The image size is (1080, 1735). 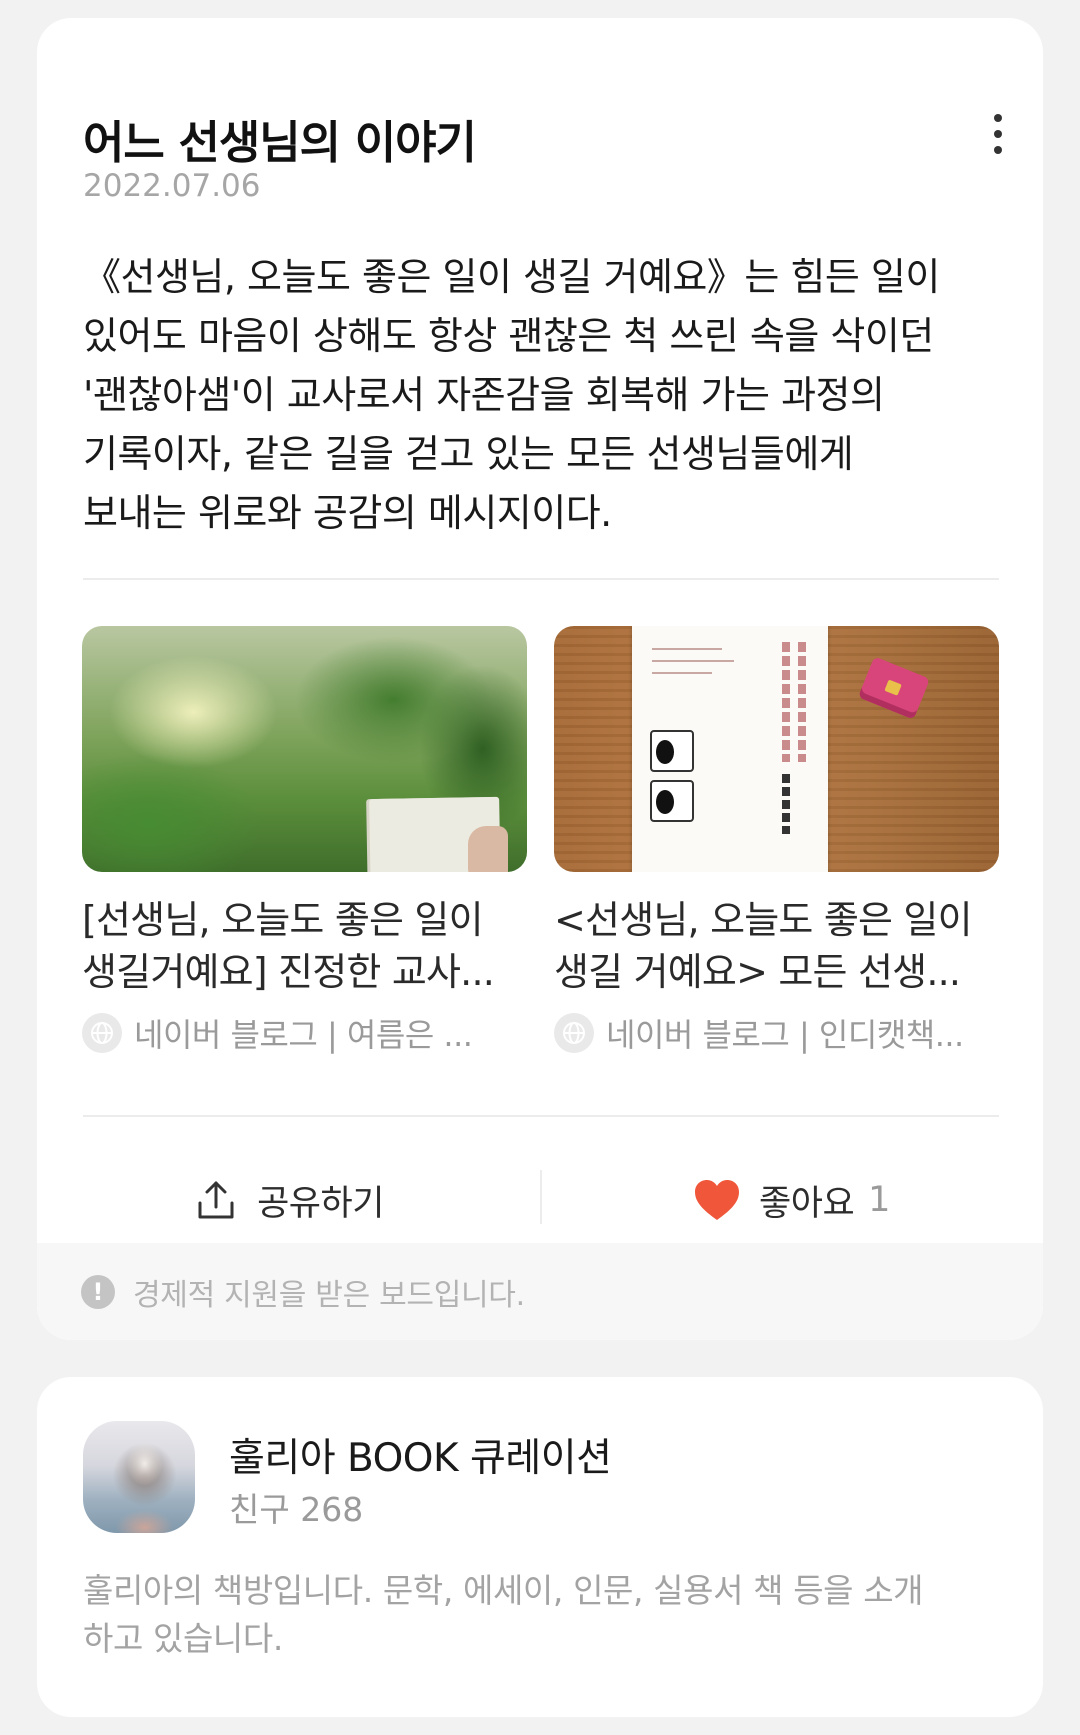 What do you see at coordinates (717, 1200) in the screenshot?
I see `heart-icon` at bounding box center [717, 1200].